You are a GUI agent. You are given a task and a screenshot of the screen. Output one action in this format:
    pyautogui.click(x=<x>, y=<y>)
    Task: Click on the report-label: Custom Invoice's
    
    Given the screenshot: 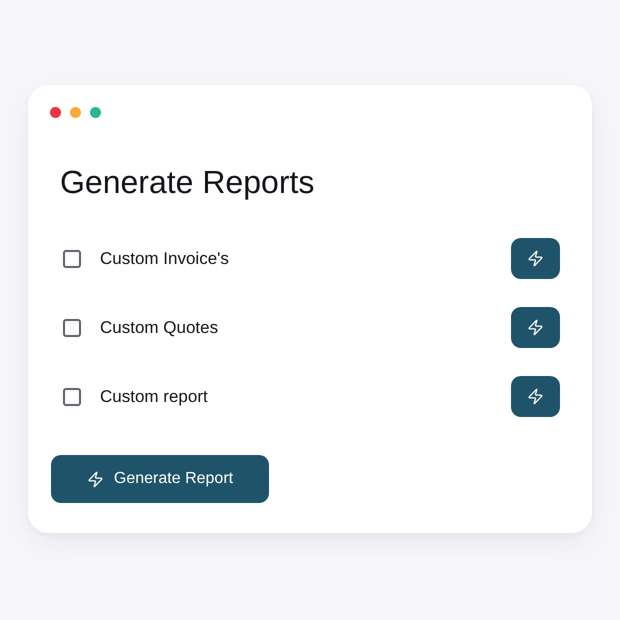 What is the action you would take?
    pyautogui.click(x=164, y=258)
    